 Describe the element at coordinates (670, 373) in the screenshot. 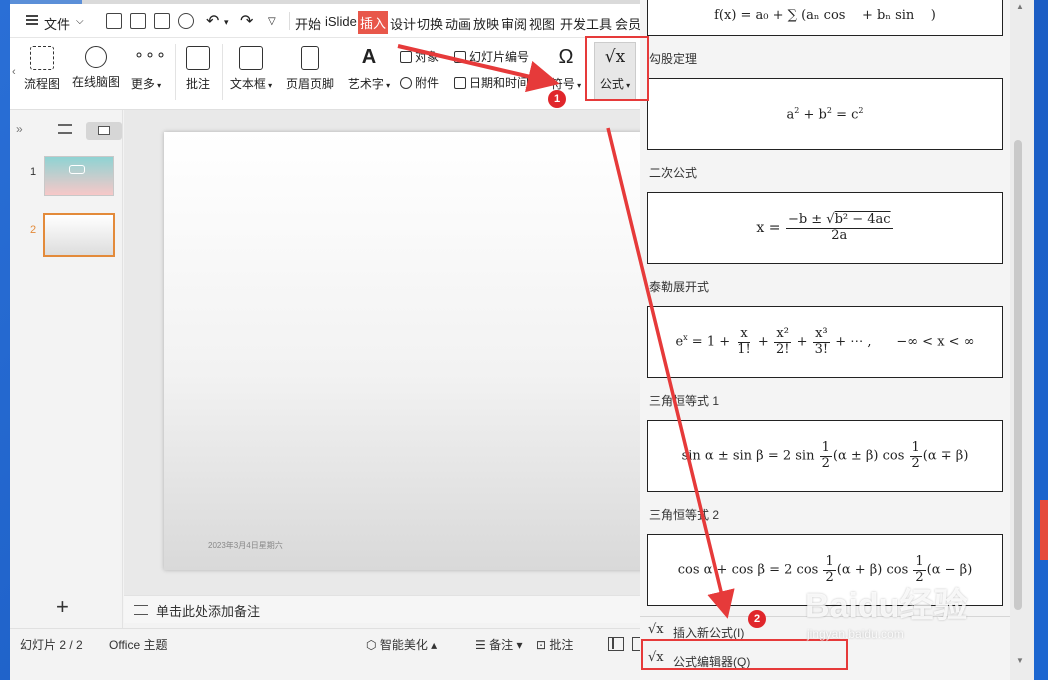

I see `arrow-to-editor` at that location.